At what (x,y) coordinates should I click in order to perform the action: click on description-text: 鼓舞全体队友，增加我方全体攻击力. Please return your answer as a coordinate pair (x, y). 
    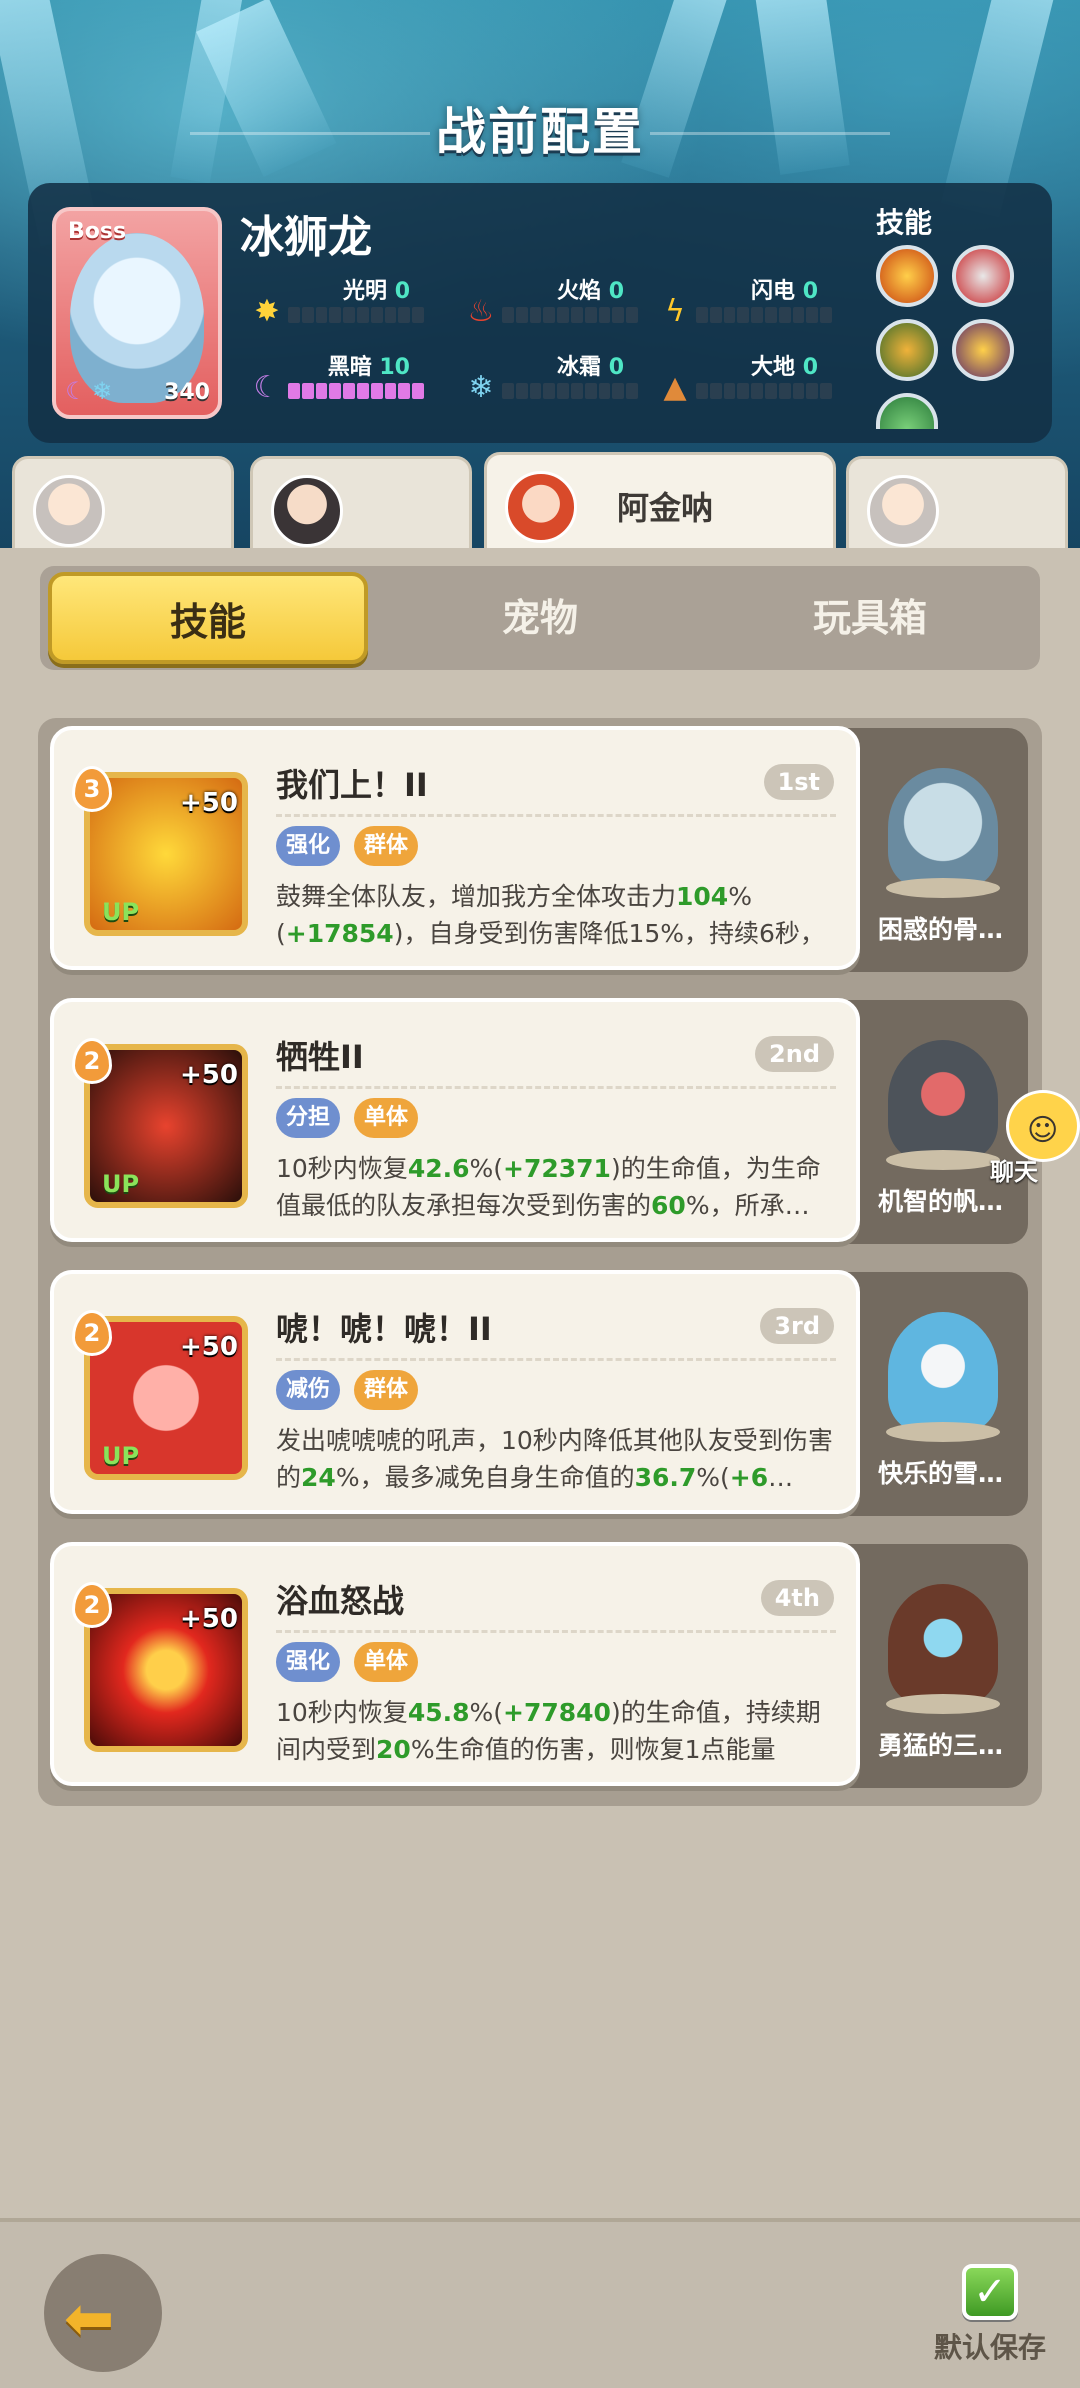
    Looking at the image, I should click on (476, 896).